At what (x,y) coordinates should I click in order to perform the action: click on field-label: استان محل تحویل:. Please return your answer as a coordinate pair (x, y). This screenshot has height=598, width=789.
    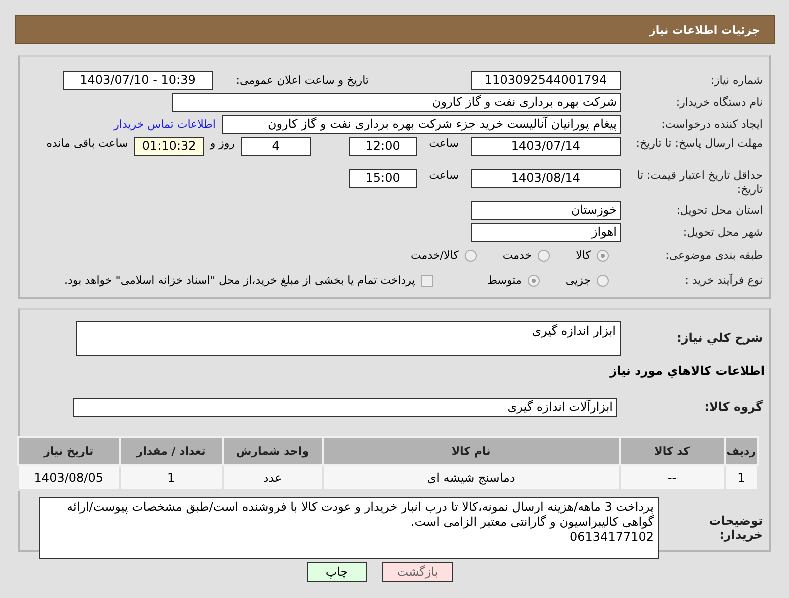
    Looking at the image, I should click on (720, 210).